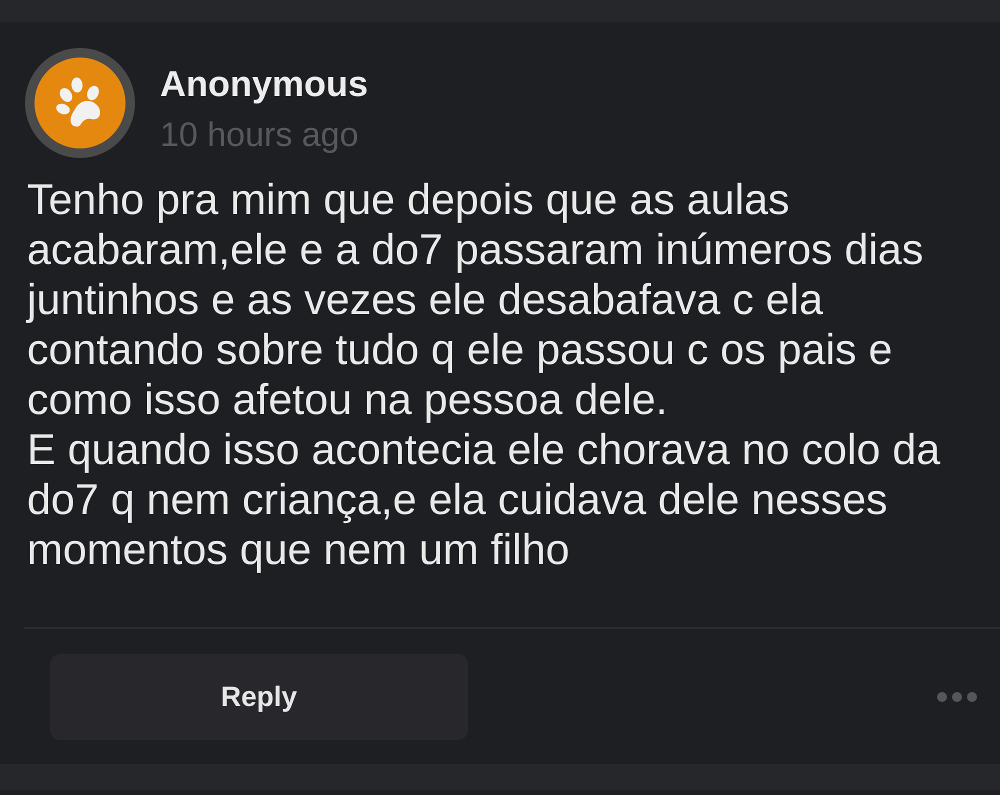 This screenshot has height=795, width=1000. I want to click on post-time: 10 hours ago, so click(260, 135).